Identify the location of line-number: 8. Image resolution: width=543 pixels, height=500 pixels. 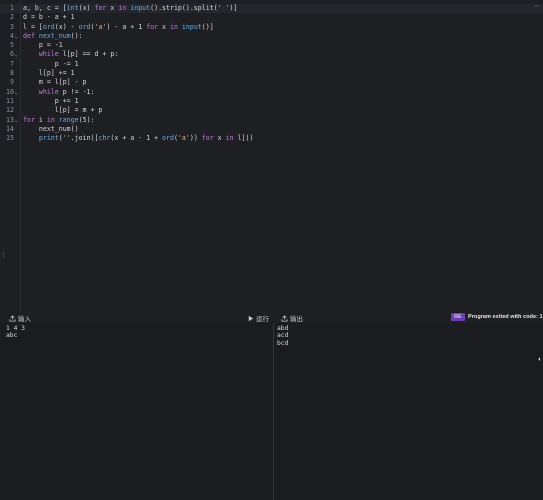
(12, 73).